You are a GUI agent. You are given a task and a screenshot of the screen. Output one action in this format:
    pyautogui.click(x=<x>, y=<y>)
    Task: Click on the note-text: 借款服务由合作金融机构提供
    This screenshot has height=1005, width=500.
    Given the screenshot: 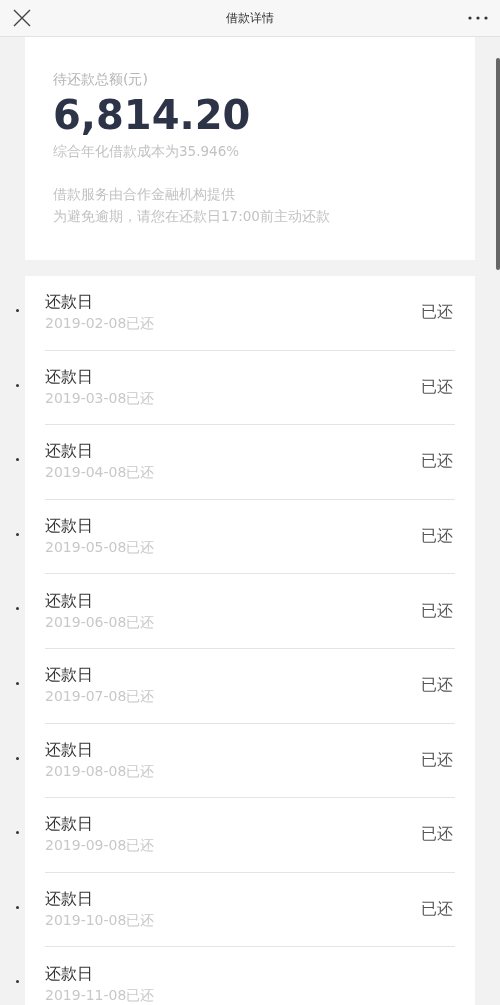 What is the action you would take?
    pyautogui.click(x=144, y=194)
    